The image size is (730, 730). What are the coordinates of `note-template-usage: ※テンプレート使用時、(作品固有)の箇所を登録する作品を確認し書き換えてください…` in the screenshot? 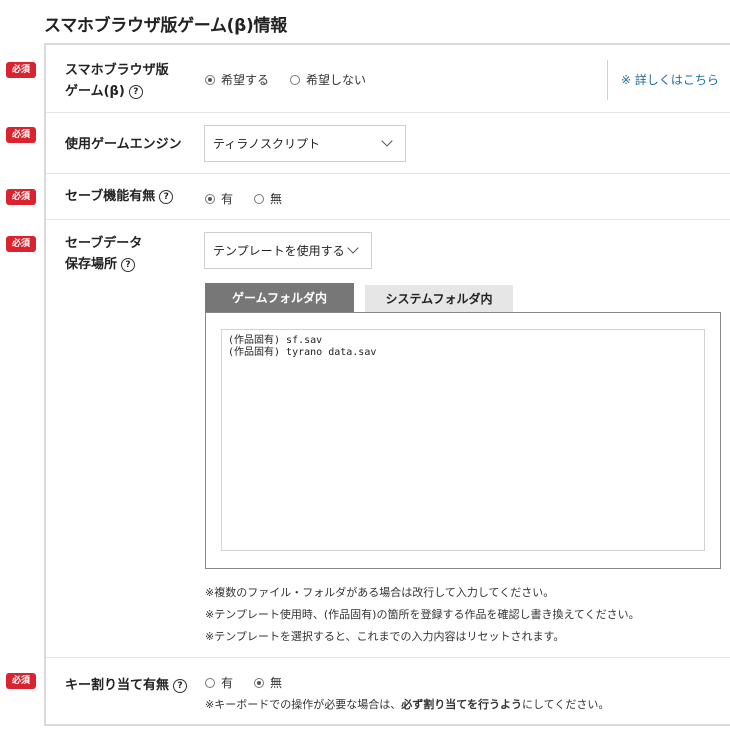 It's located at (422, 614).